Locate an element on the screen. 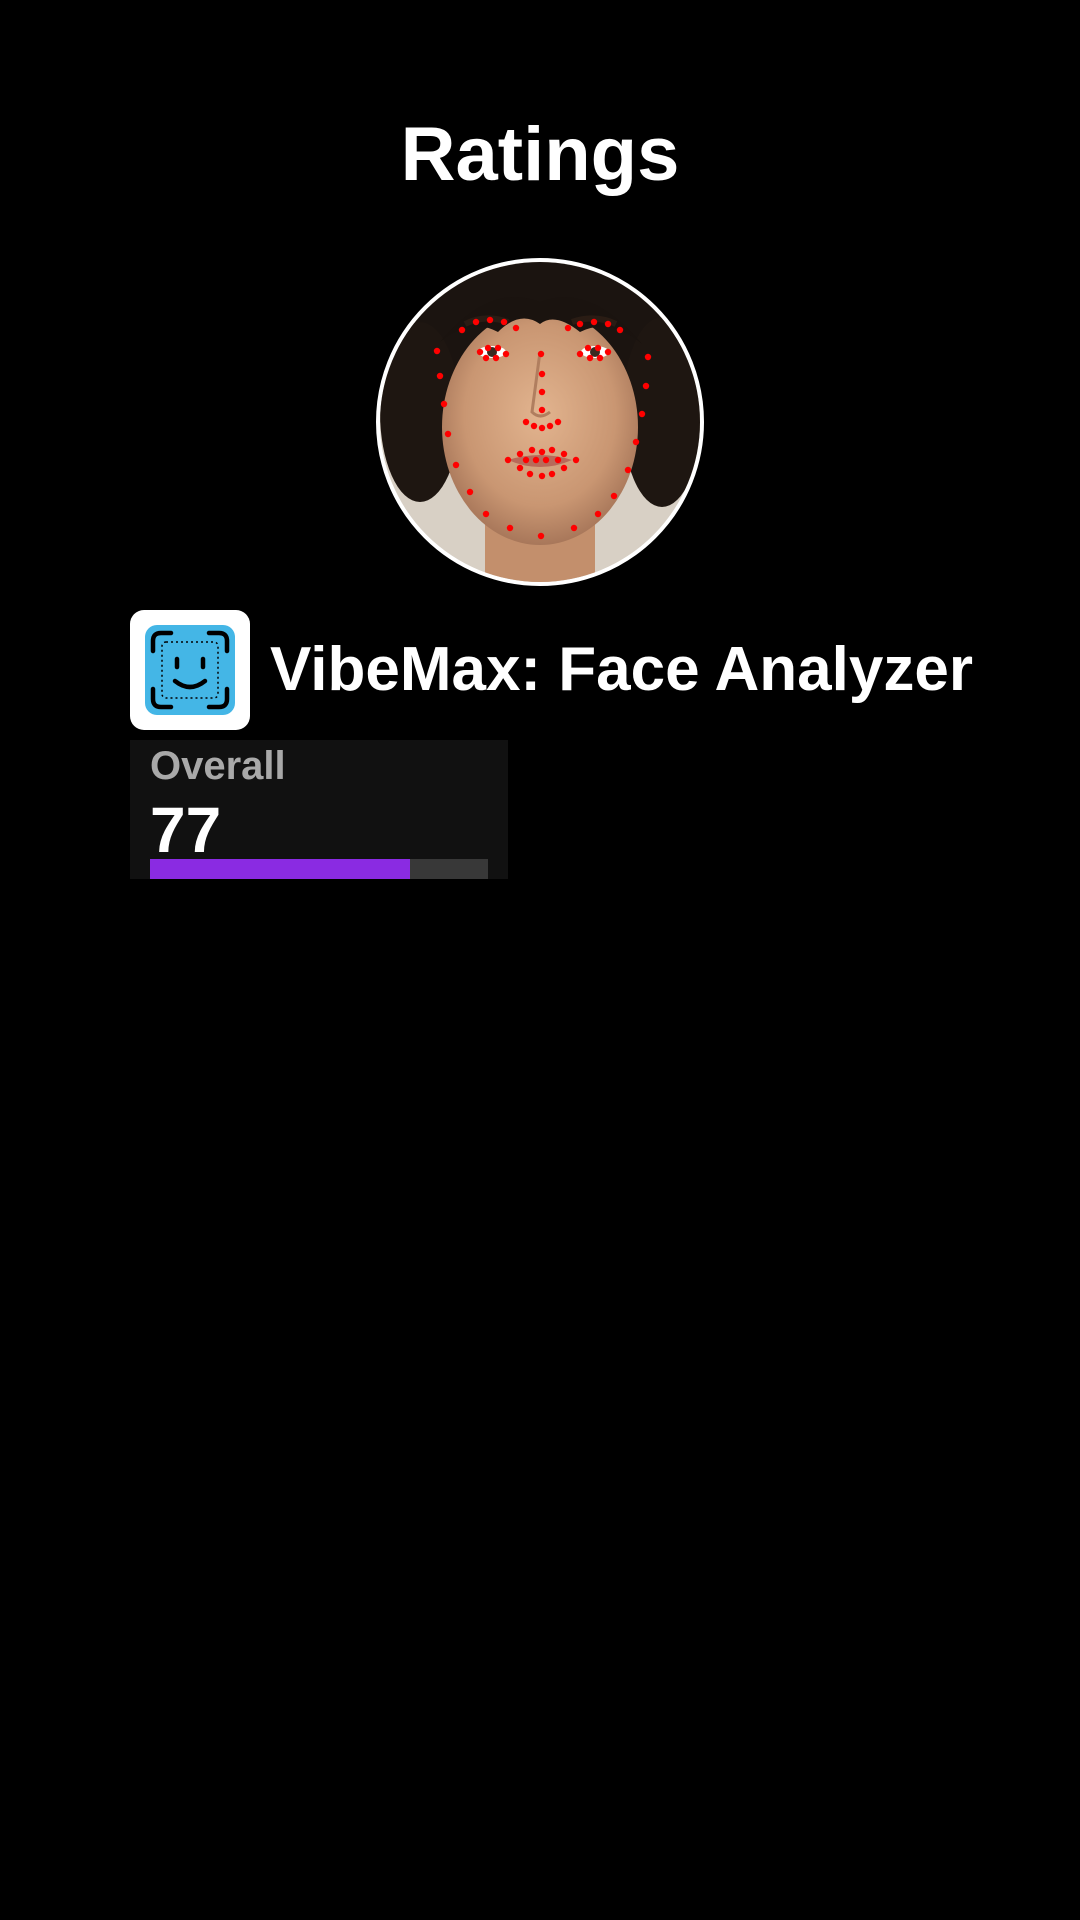 This screenshot has width=1080, height=1920. score-label: Overall is located at coordinates (218, 766).